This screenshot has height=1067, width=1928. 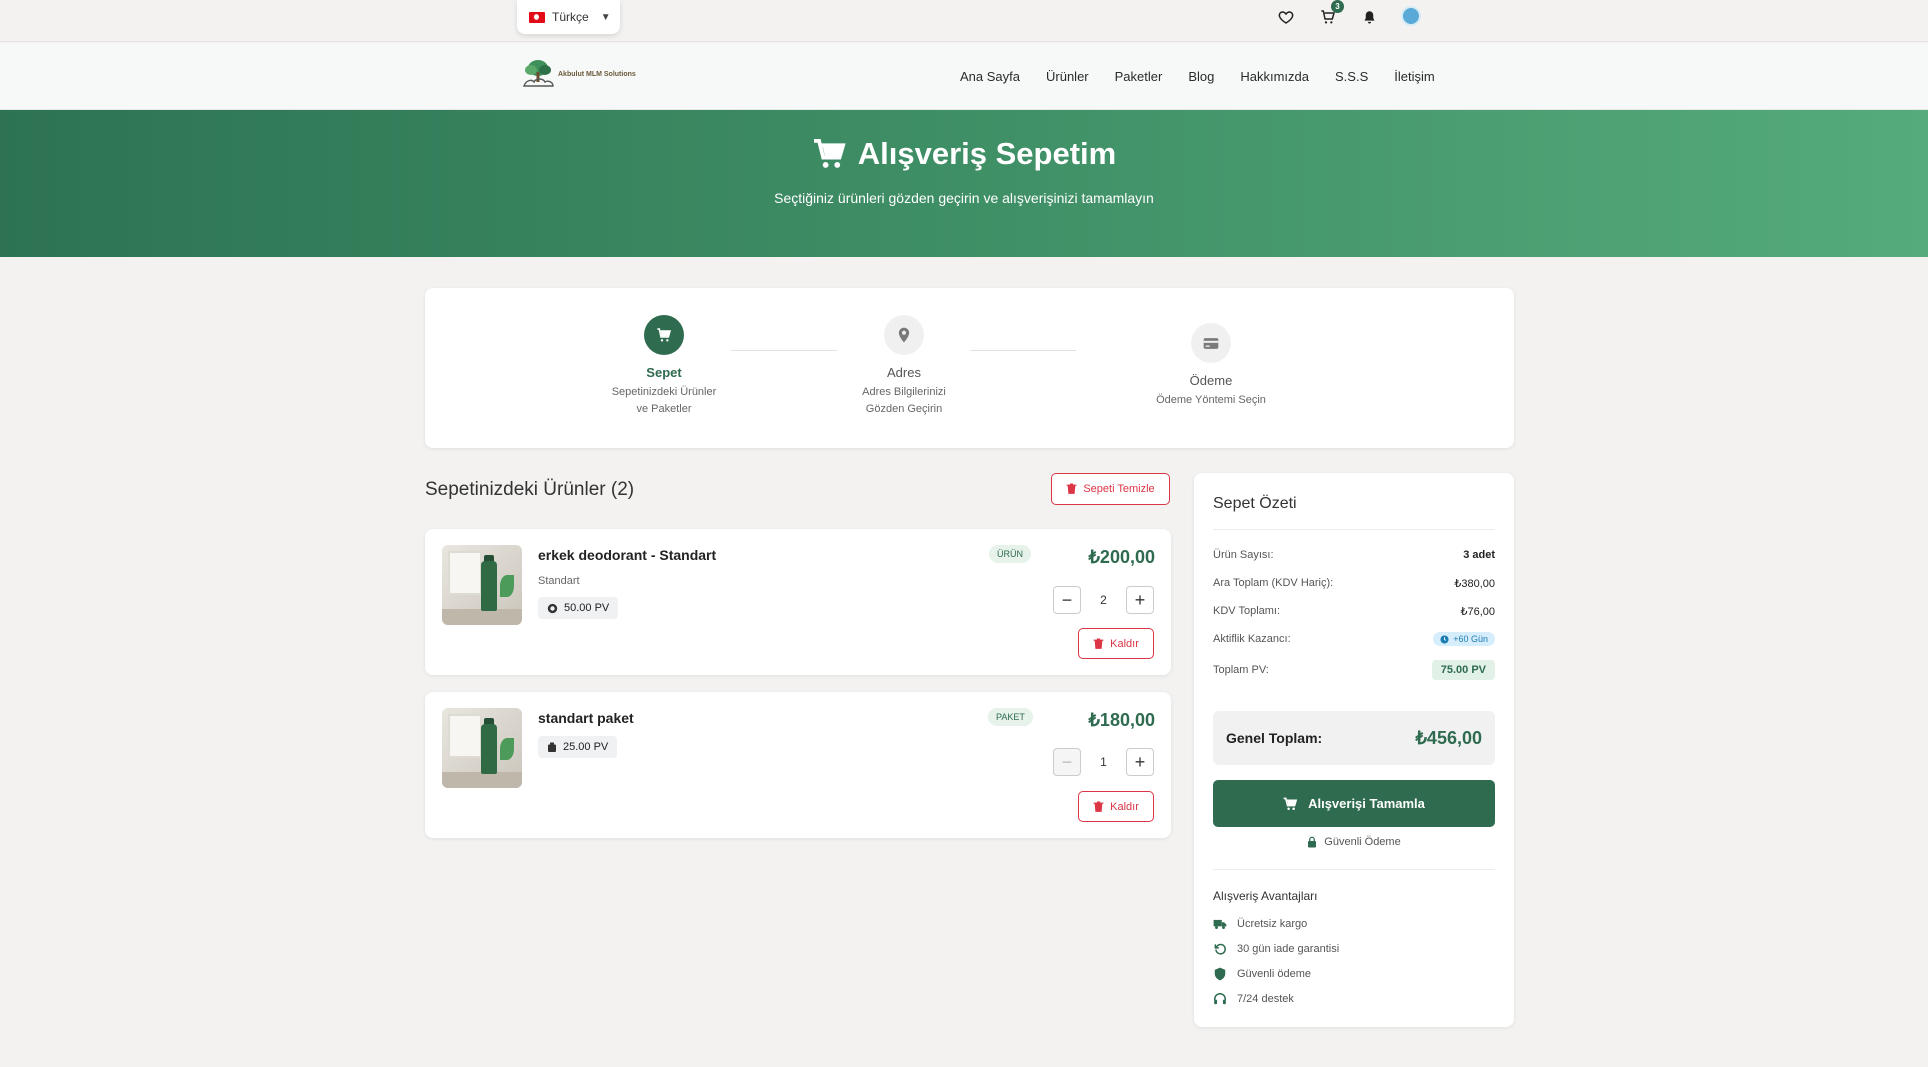 I want to click on step-subtitle: Adres Bilgilerinizi Gözden Geçirin, so click(x=904, y=401).